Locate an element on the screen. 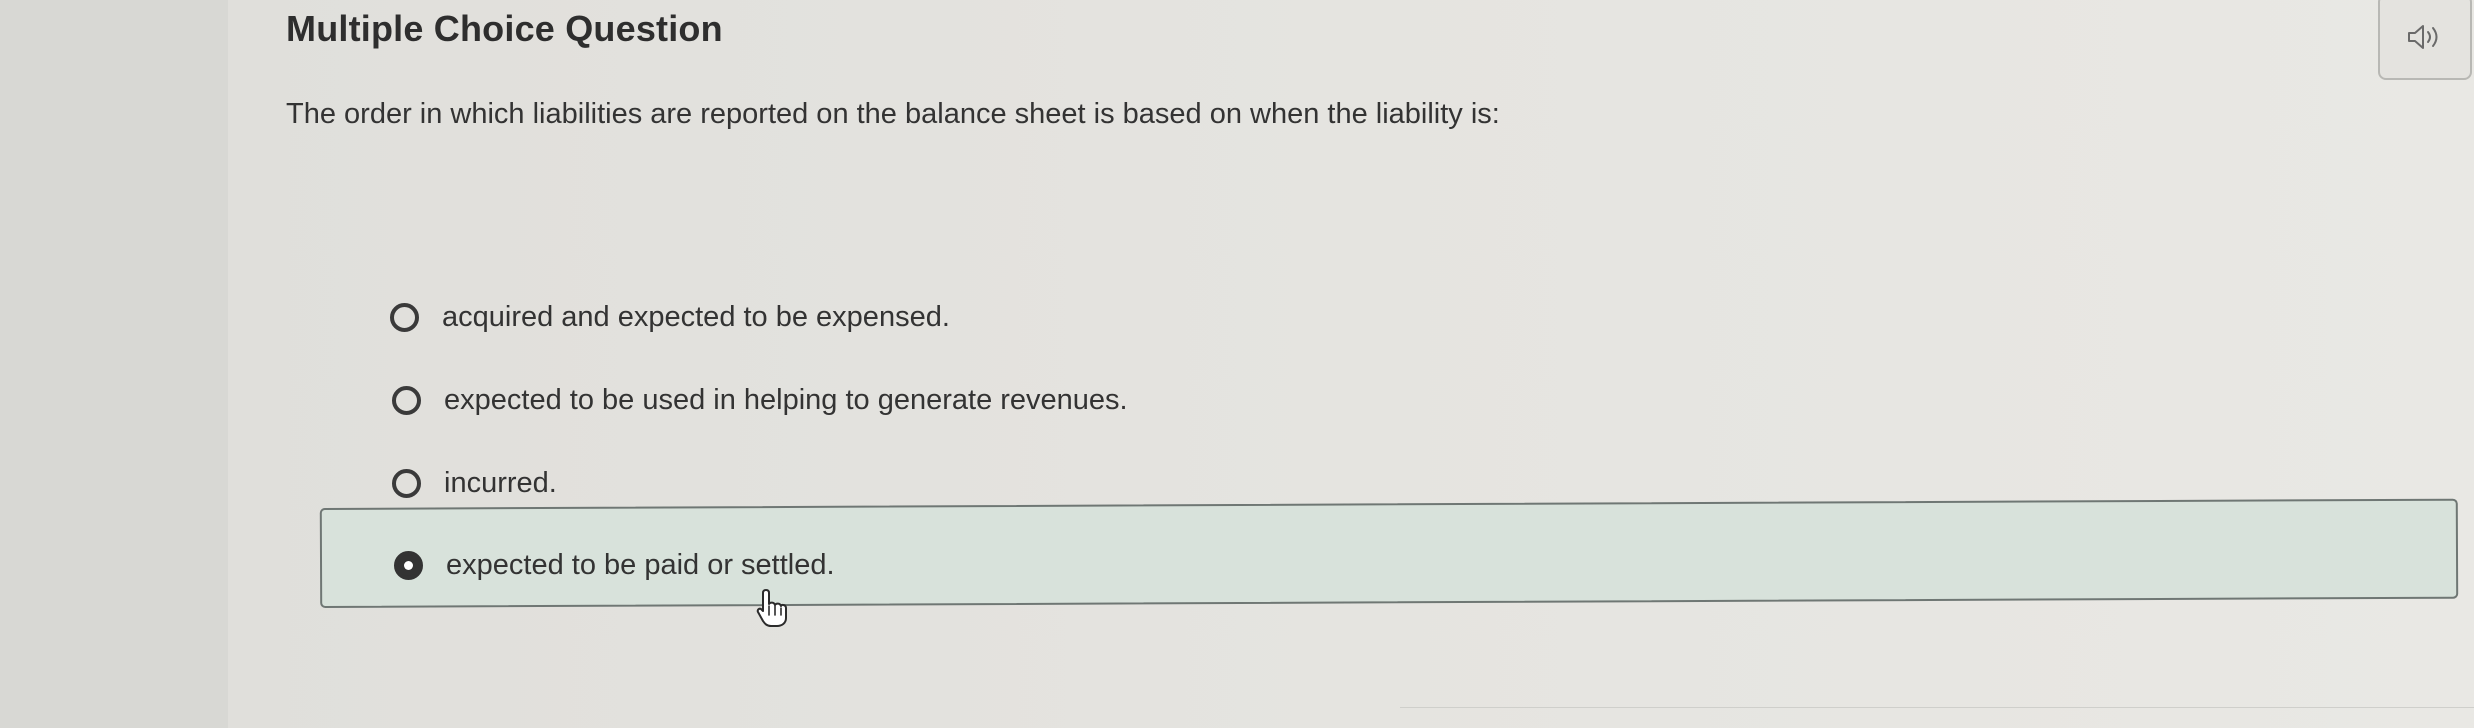  answer-option-label: acquired and expected to be expensed. is located at coordinates (696, 317).